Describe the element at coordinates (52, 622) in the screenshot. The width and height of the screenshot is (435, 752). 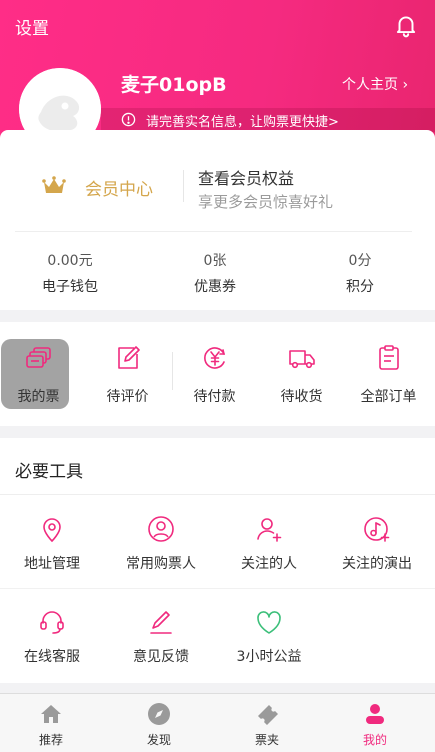
I see `headset-icon` at that location.